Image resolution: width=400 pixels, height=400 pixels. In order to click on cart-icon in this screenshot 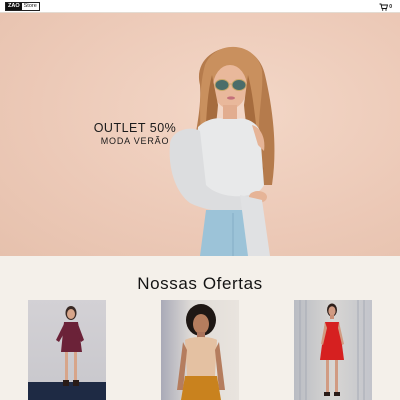, I will do `click(384, 7)`.